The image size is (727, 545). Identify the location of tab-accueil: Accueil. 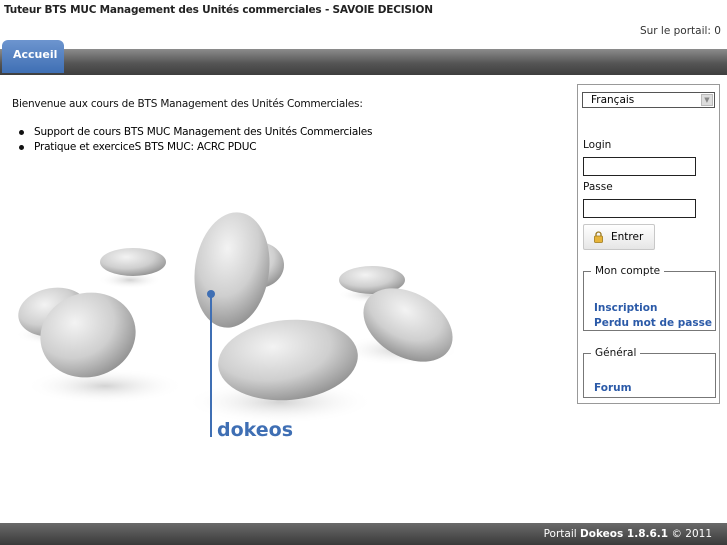
(33, 56).